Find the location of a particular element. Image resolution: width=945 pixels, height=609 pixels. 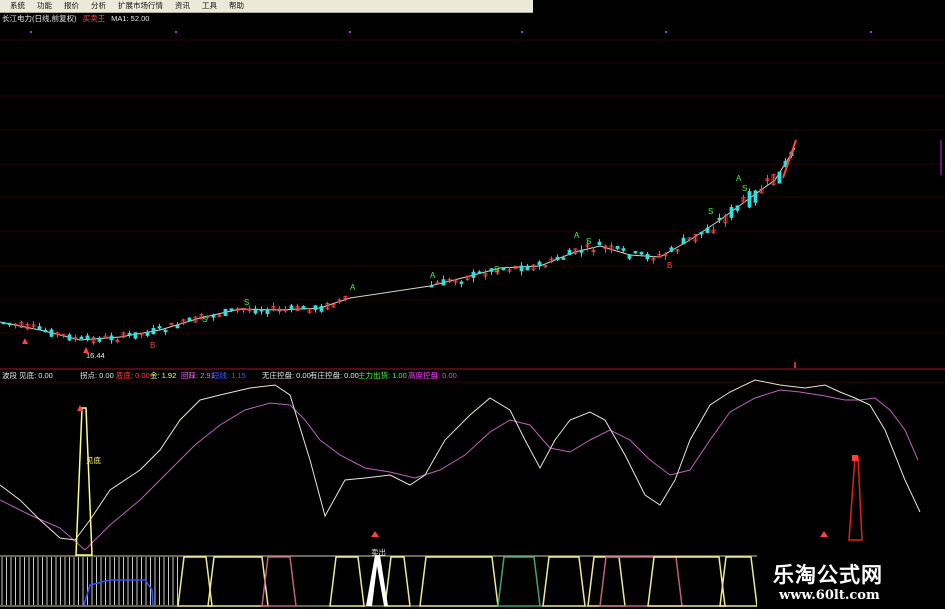

menu-item-extended-market: 扩展市场行情 is located at coordinates (140, 6).